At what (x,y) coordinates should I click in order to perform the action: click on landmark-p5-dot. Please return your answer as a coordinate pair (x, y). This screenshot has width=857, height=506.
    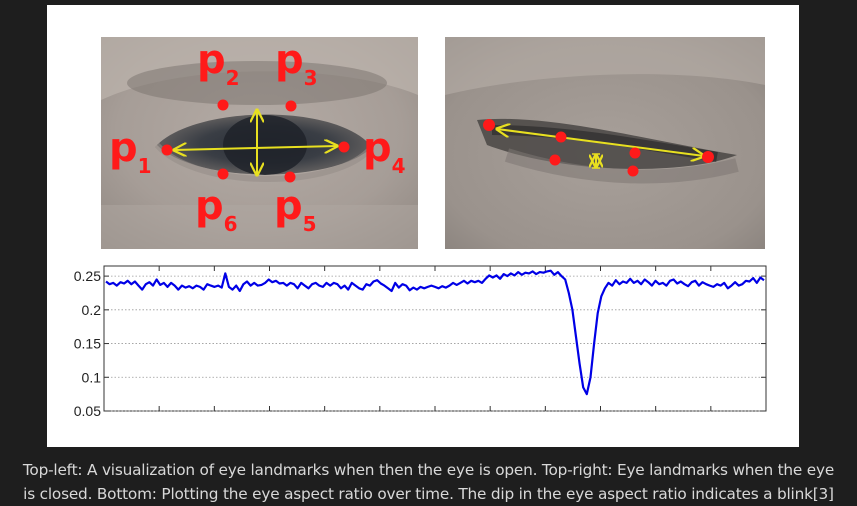
    Looking at the image, I should click on (290, 177).